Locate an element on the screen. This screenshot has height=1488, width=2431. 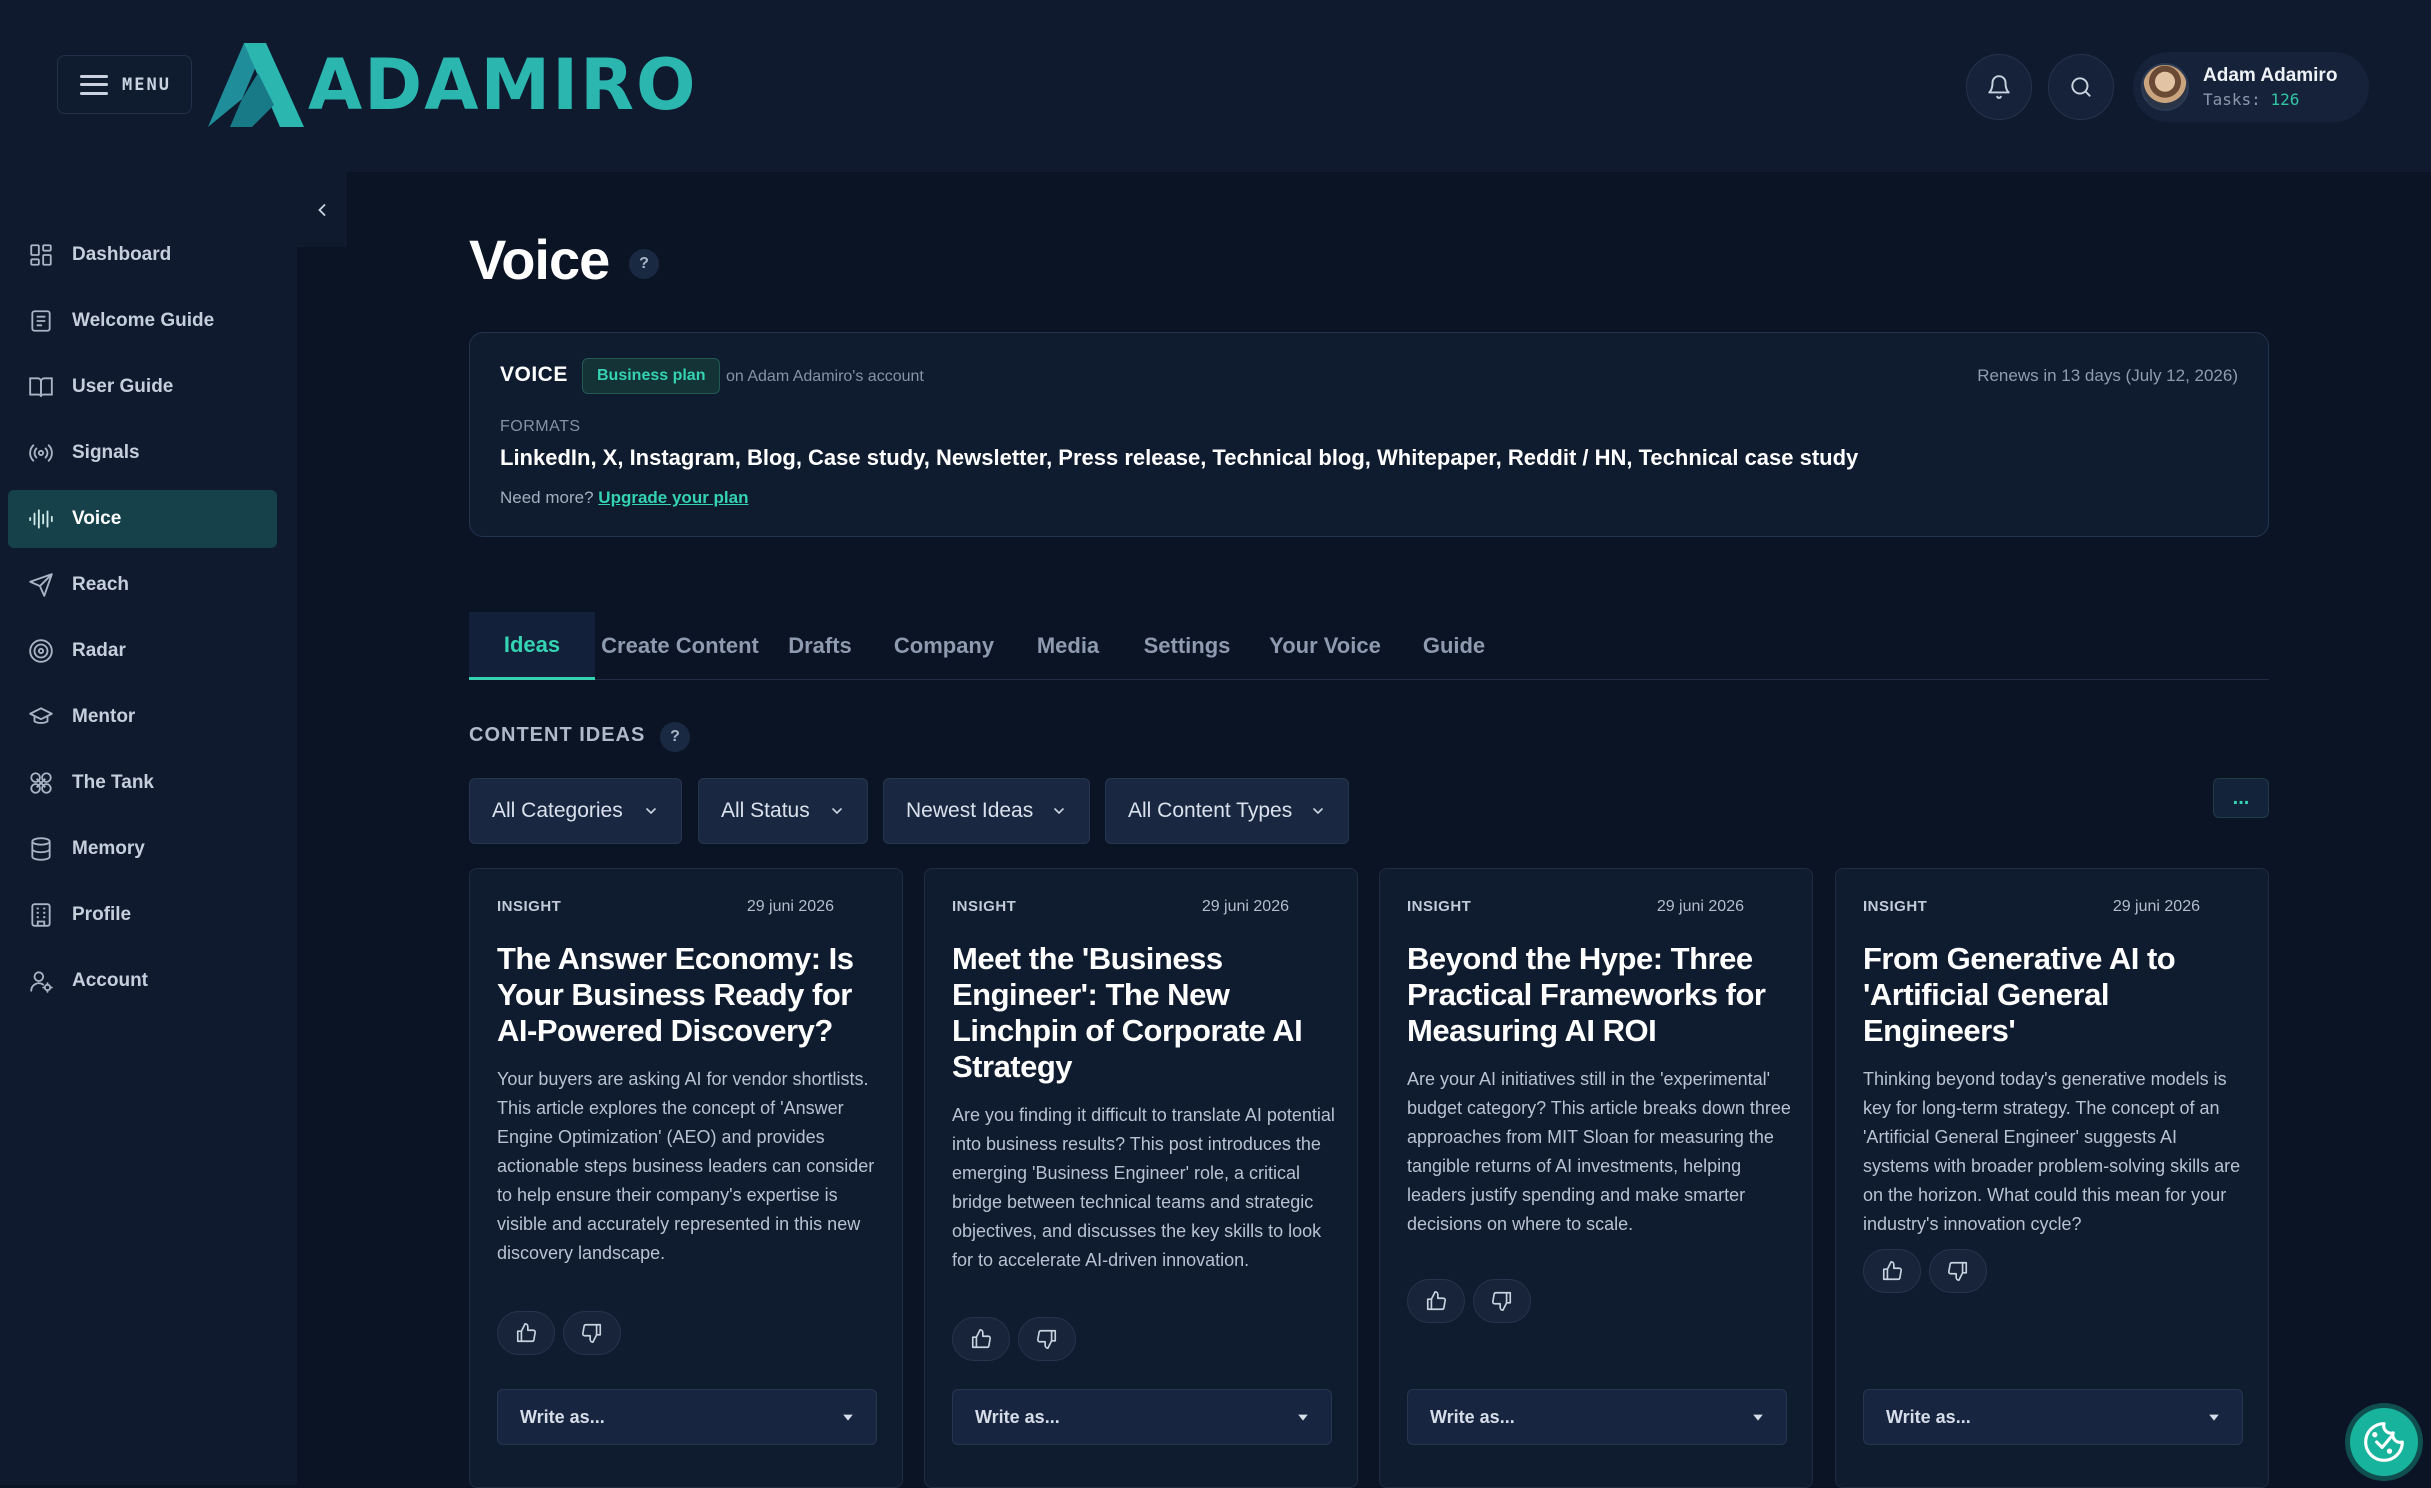
sidebar-item-welcome-guide: Welcome Guide is located at coordinates (142, 321).